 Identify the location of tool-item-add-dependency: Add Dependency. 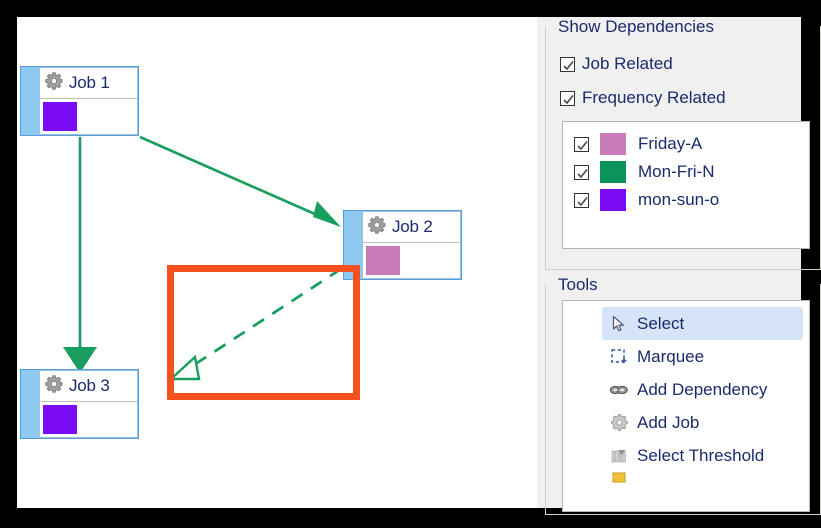
(702, 389).